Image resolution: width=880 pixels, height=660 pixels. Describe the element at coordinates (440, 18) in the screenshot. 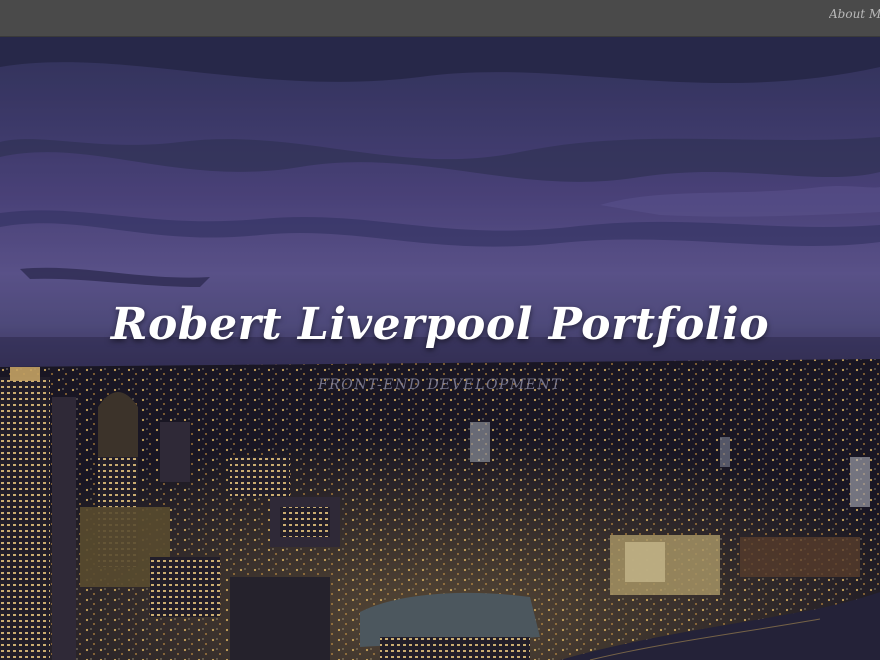

I see `top-navigation-bar: About Me` at that location.